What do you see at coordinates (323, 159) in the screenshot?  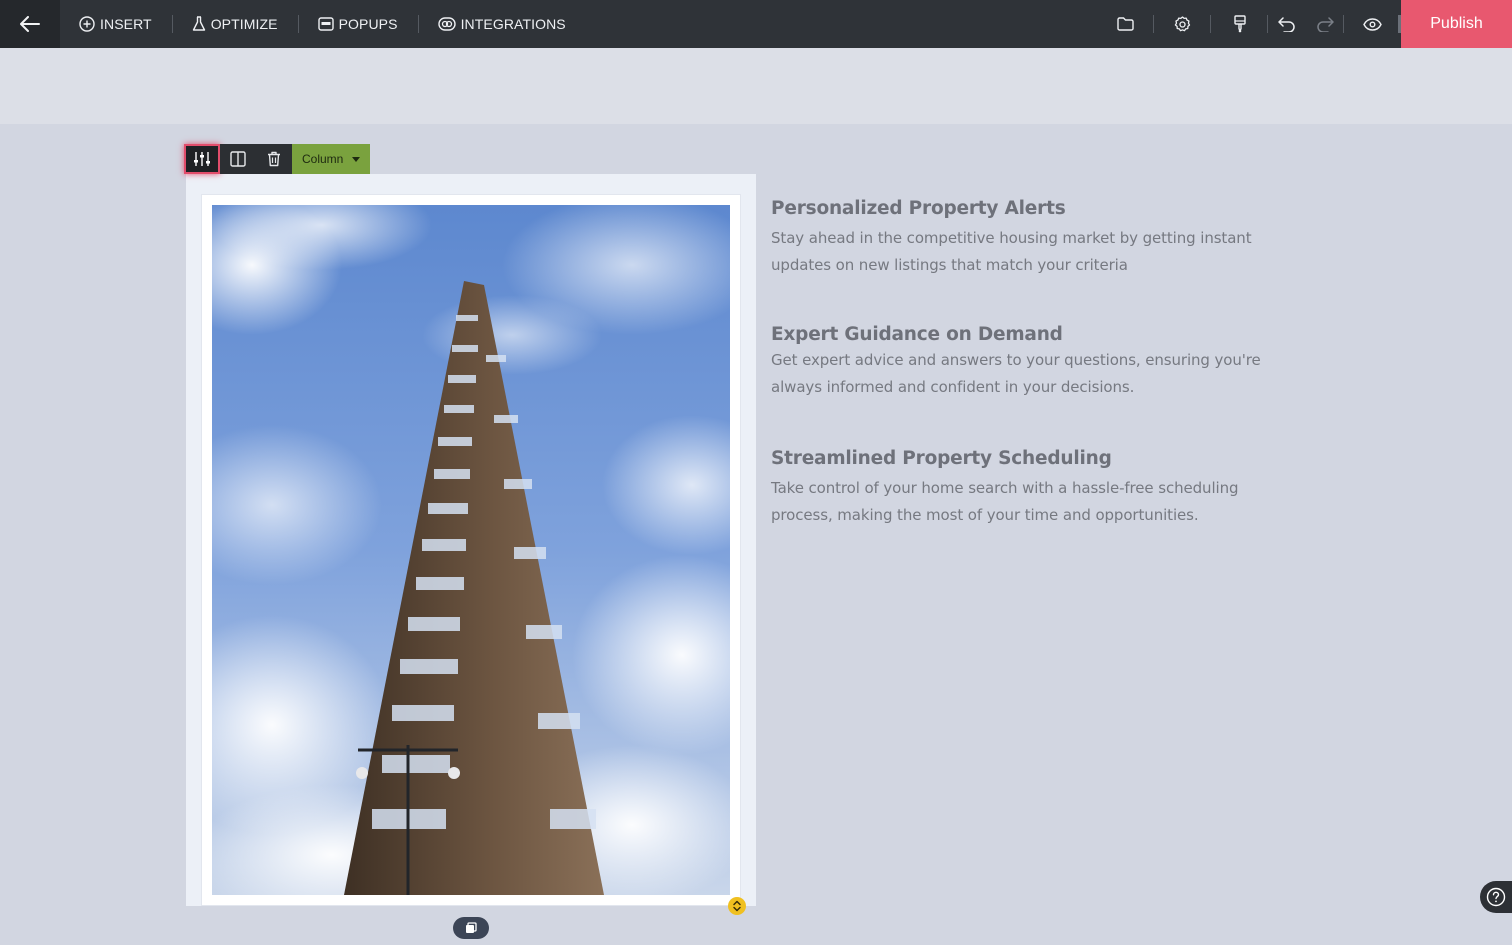 I see `column-type-label: Column` at bounding box center [323, 159].